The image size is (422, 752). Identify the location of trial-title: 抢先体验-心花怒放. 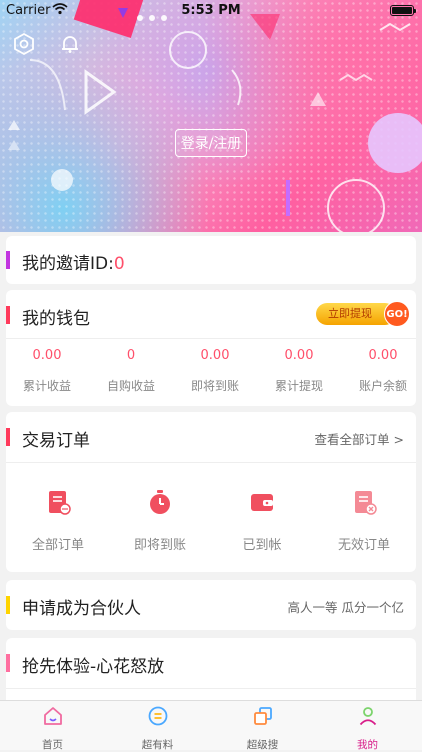
(93, 667).